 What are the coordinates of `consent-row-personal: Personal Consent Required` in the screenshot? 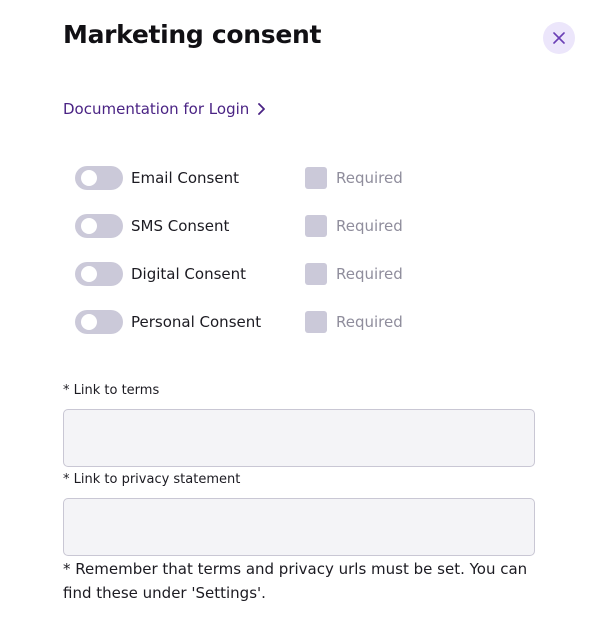 It's located at (255, 322).